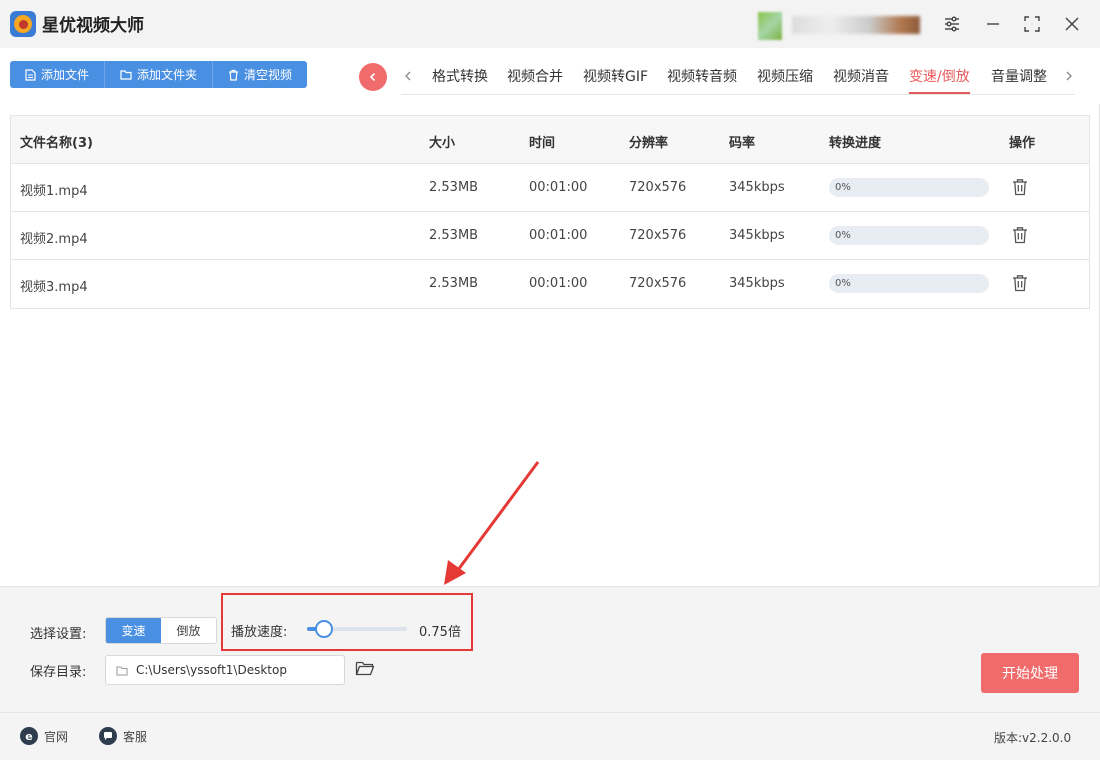  I want to click on user-name-blurred, so click(856, 25).